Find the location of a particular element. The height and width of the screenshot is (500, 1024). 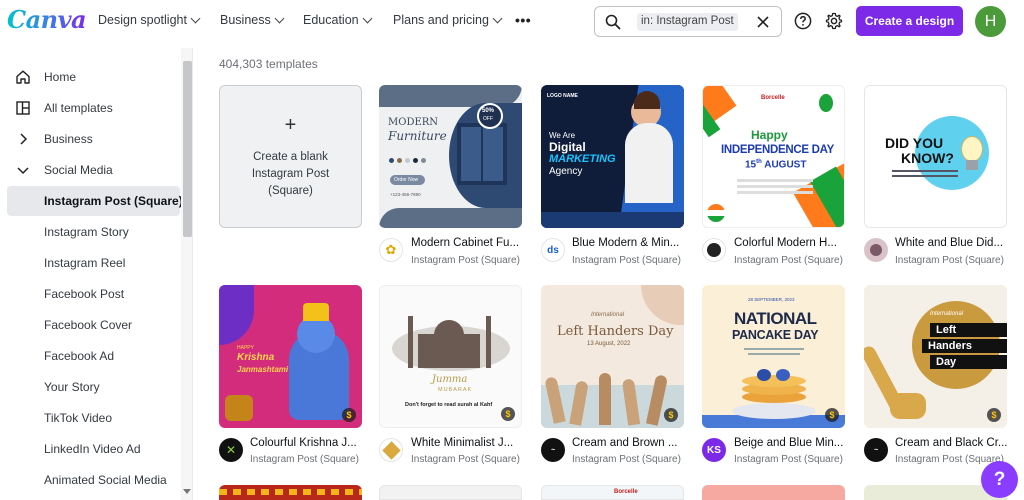

sidebar-item-tiktok-video: TikTok Video is located at coordinates (93, 418).